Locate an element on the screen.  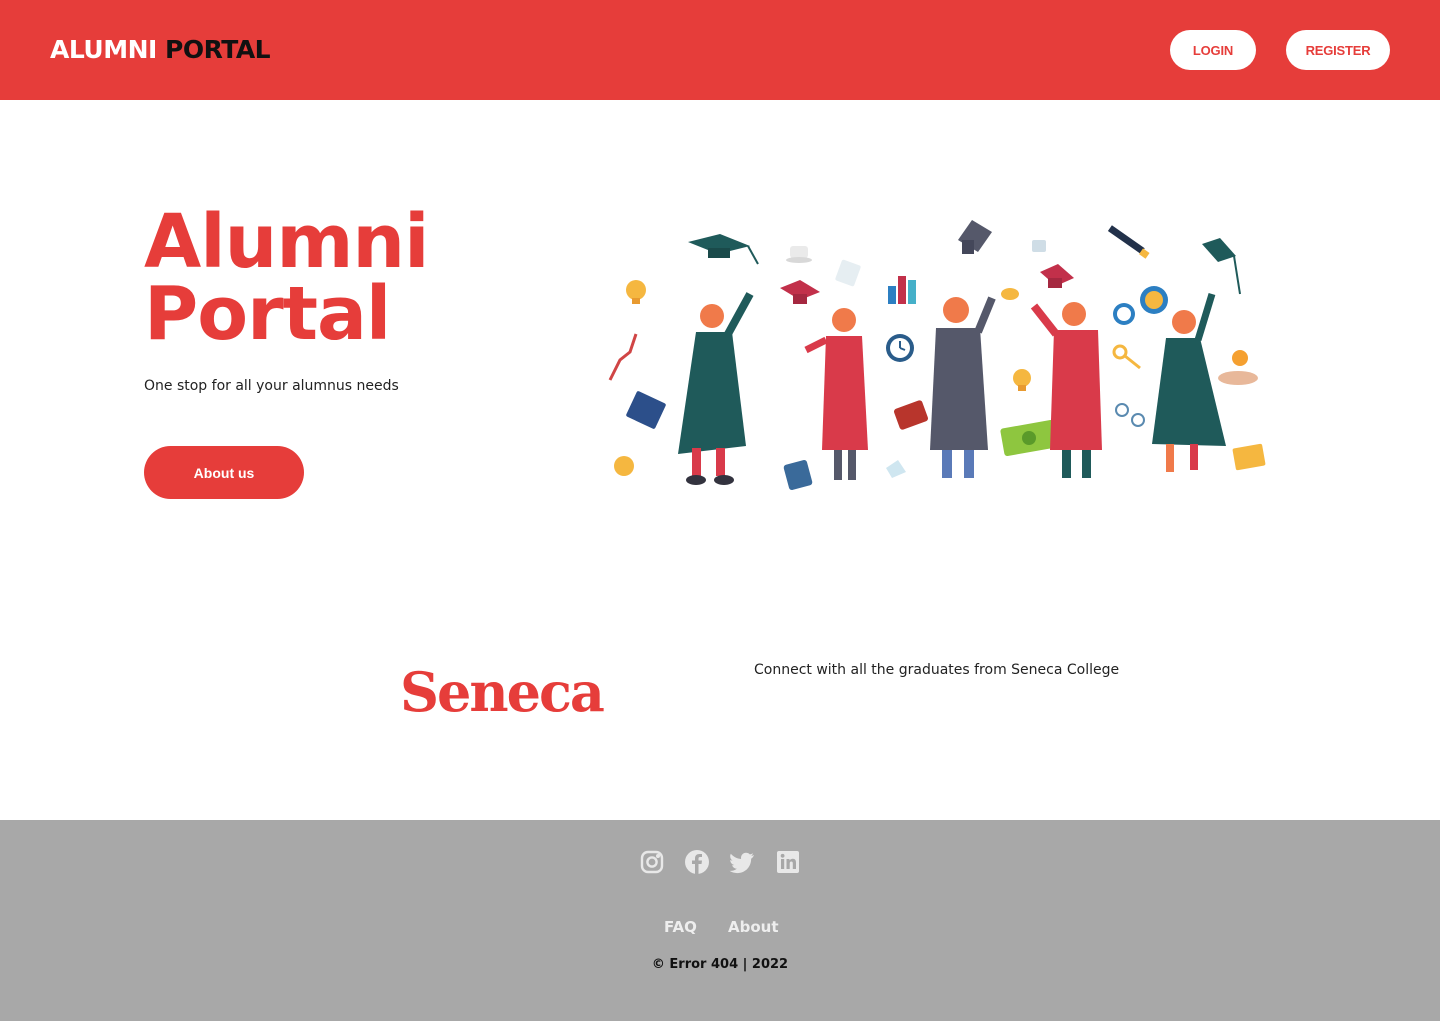
register-button: REGISTER is located at coordinates (1338, 50).